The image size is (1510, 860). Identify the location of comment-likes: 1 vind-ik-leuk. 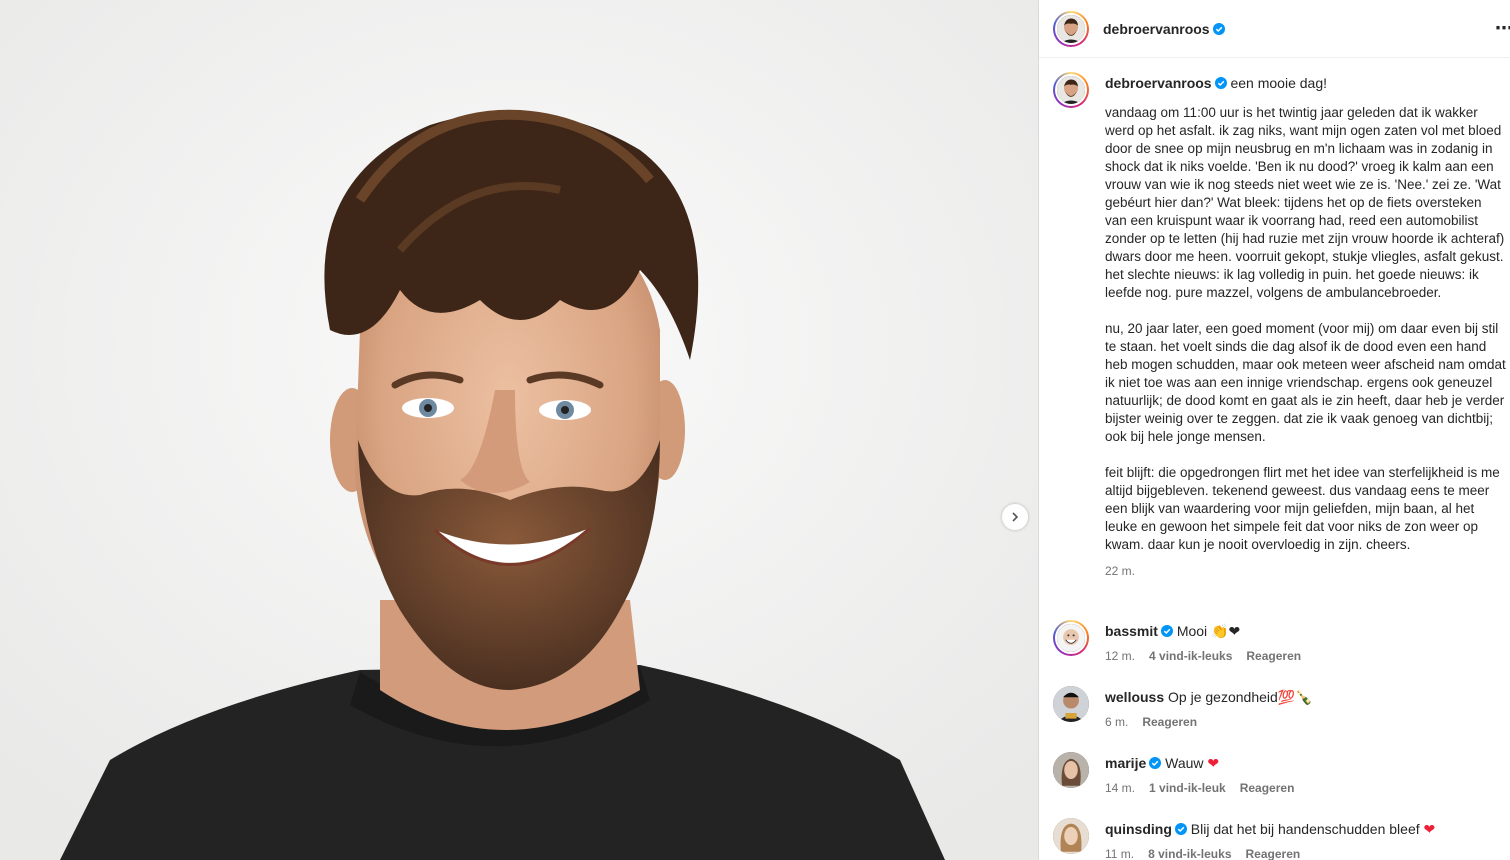
(1187, 788).